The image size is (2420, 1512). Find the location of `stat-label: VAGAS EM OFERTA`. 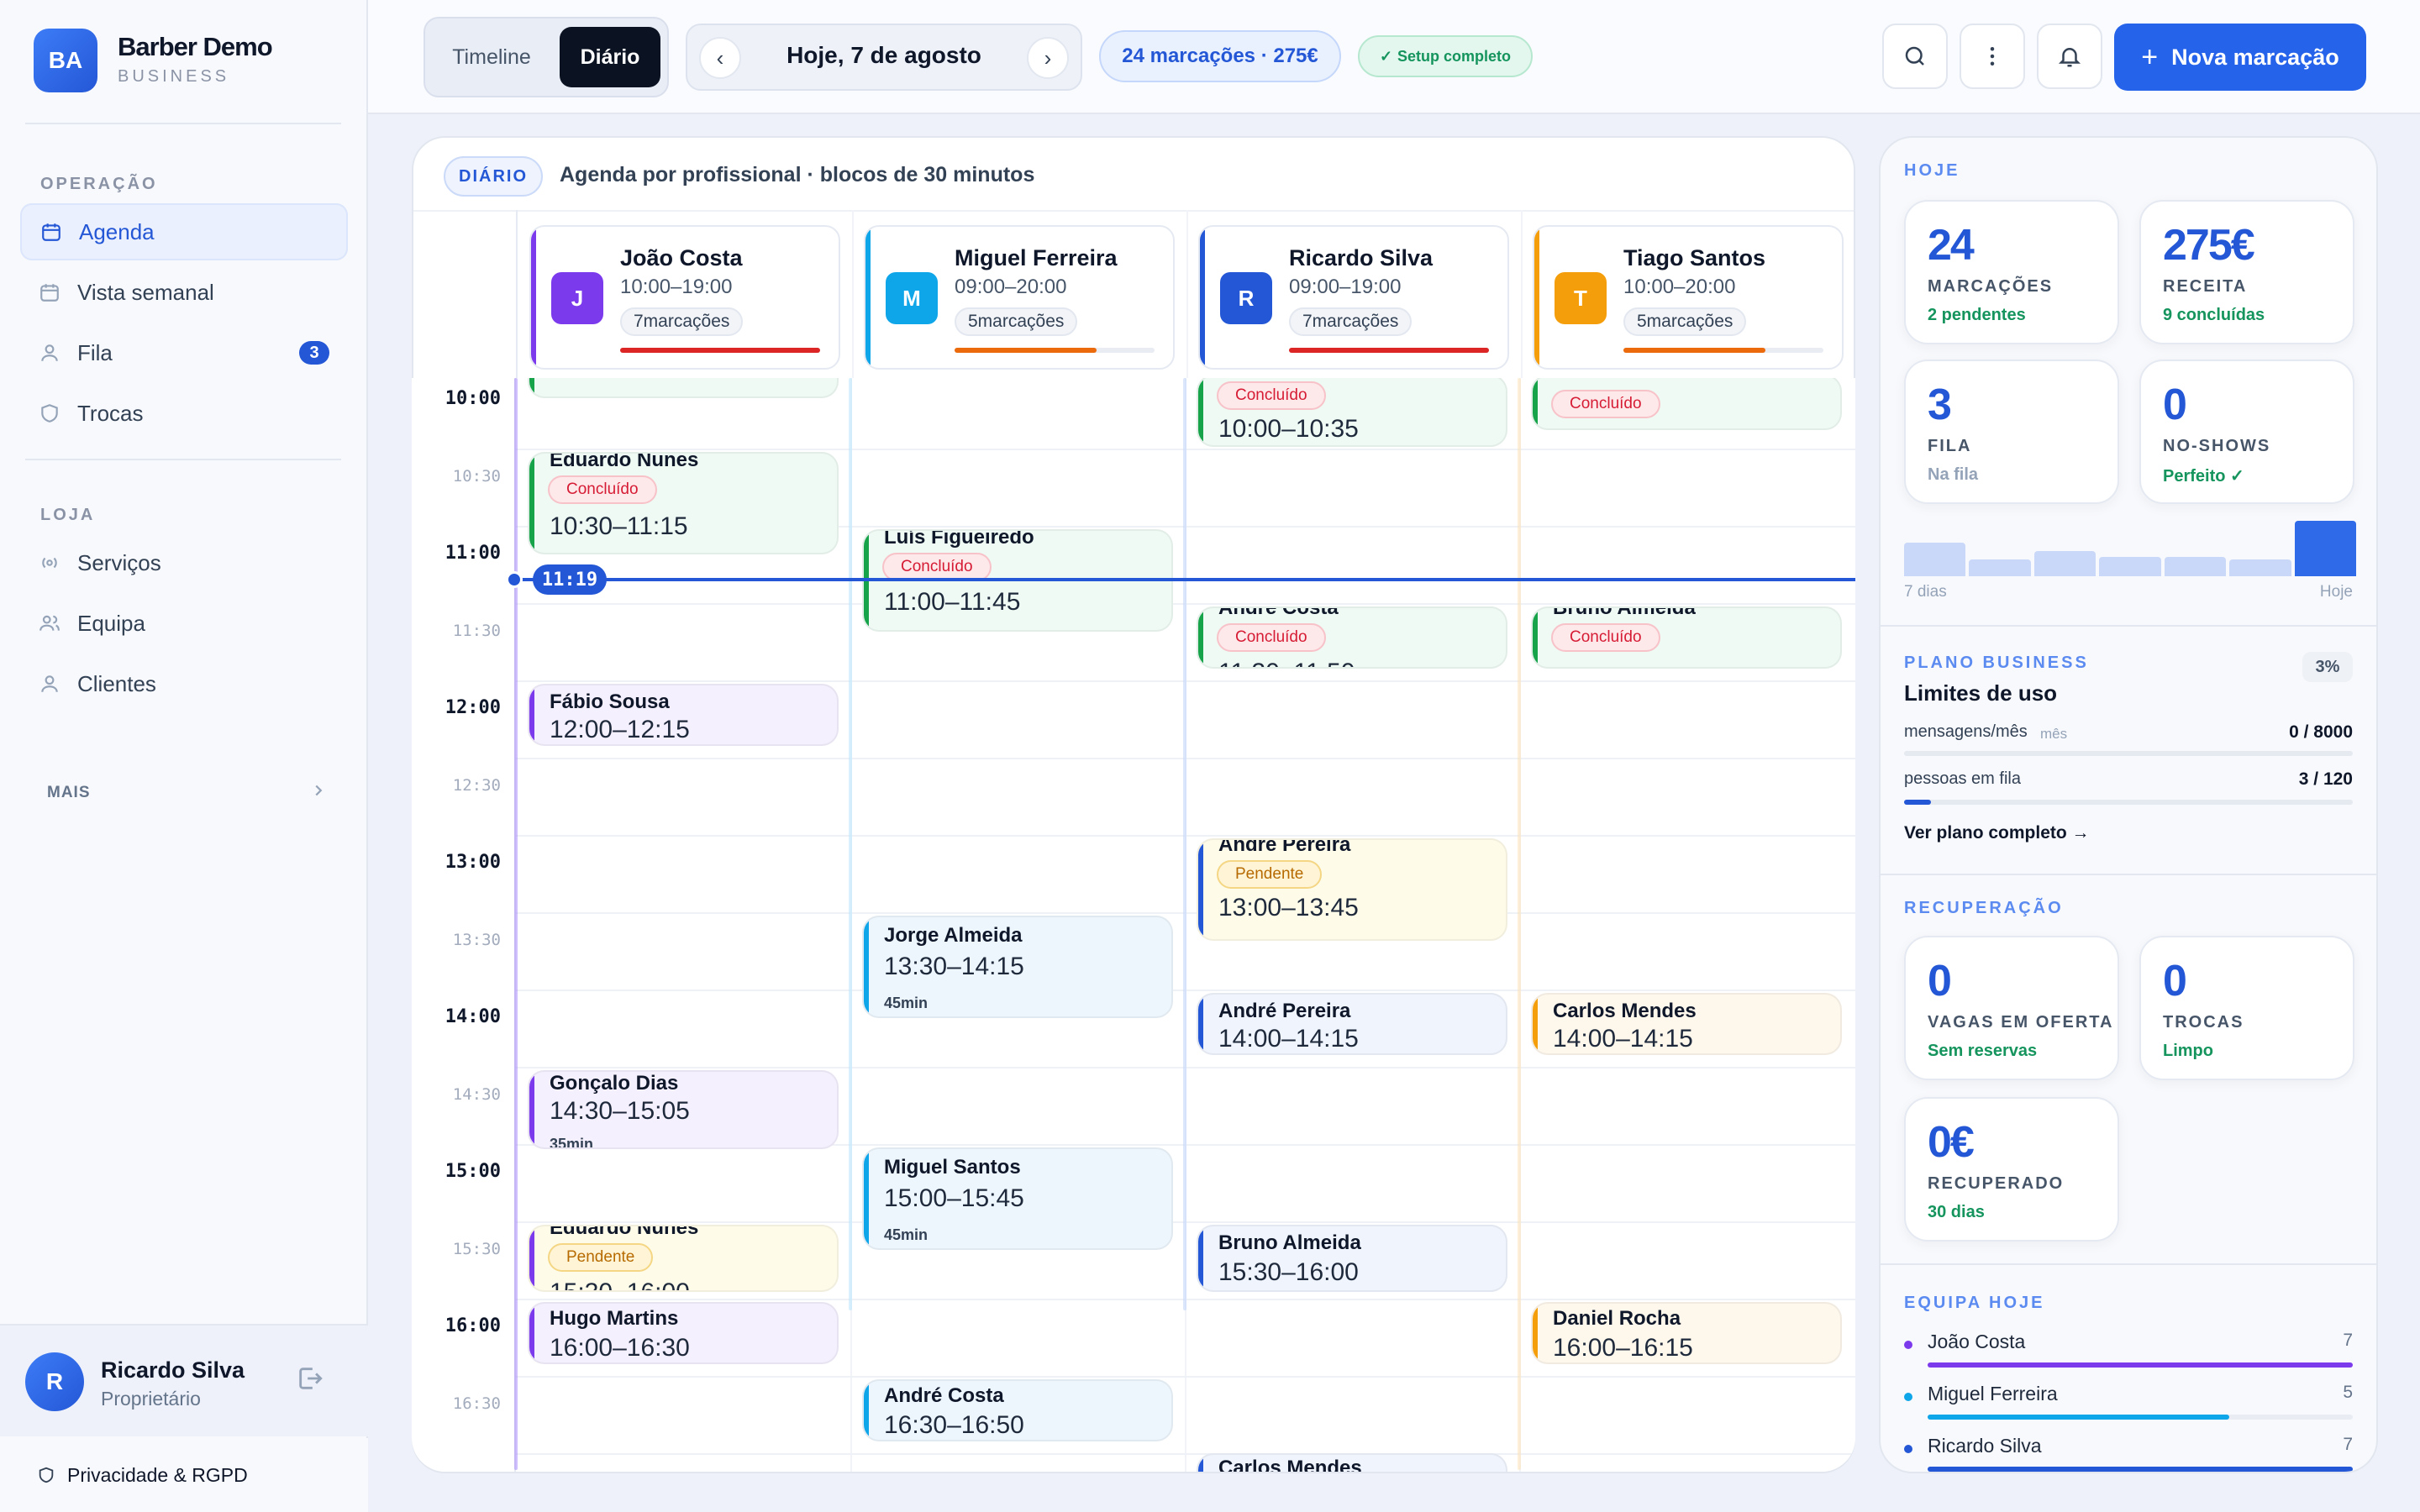

stat-label: VAGAS EM OFERTA is located at coordinates (2021, 1022).